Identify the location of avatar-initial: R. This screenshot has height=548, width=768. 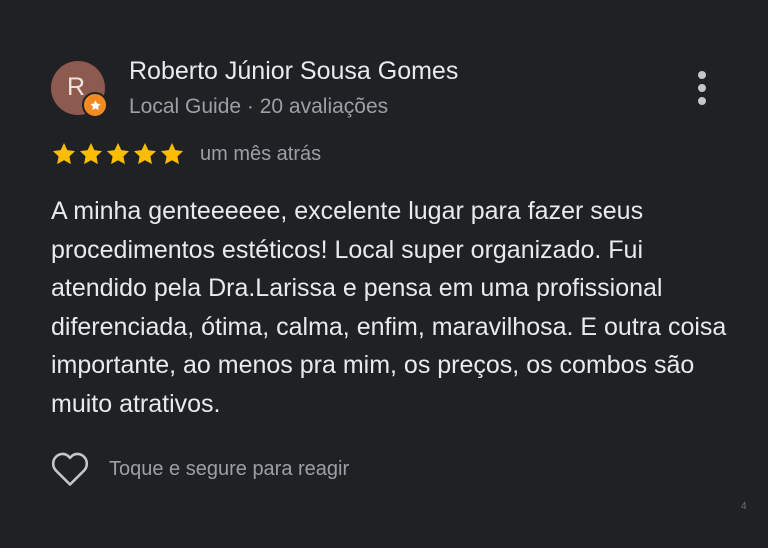
(76, 86).